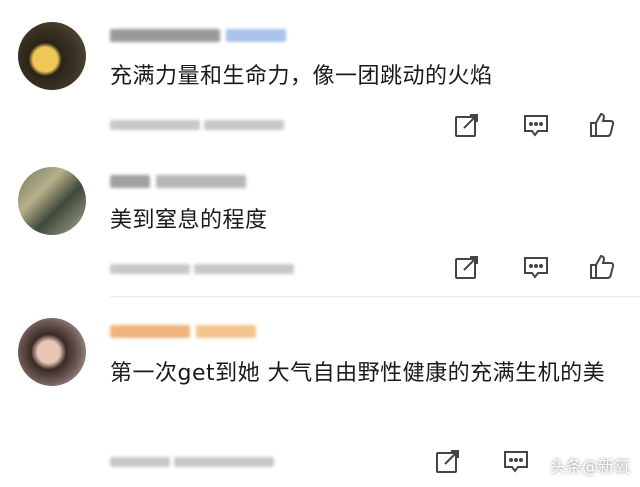  Describe the element at coordinates (189, 220) in the screenshot. I see `comment-text: 美到窒息的程度` at that location.